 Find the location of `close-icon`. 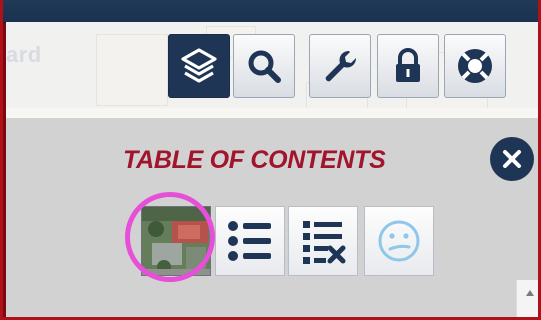

close-icon is located at coordinates (512, 159).